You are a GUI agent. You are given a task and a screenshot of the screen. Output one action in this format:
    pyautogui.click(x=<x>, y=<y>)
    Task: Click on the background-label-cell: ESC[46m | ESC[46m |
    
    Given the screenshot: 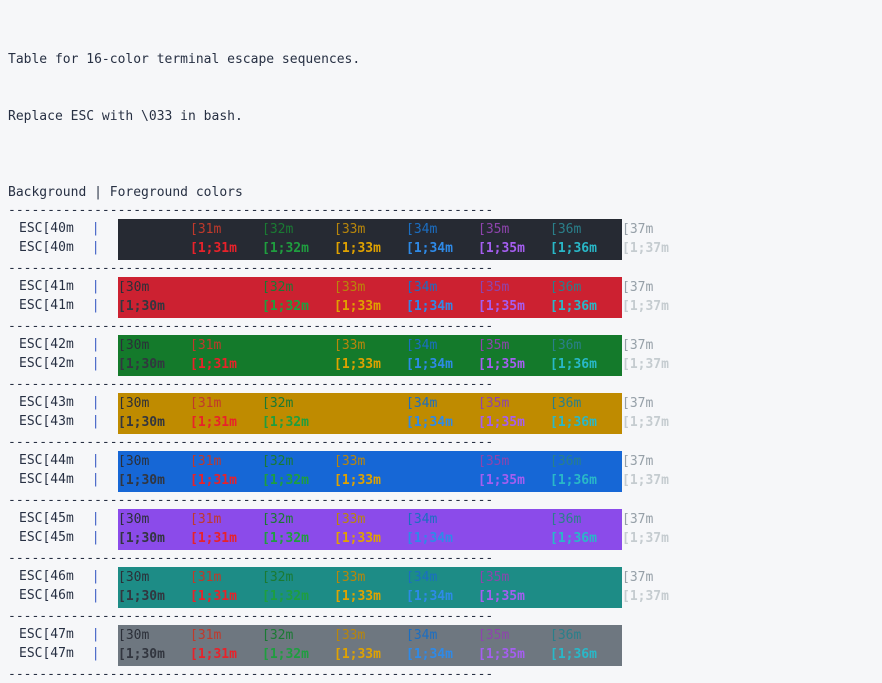 What is the action you would take?
    pyautogui.click(x=61, y=586)
    